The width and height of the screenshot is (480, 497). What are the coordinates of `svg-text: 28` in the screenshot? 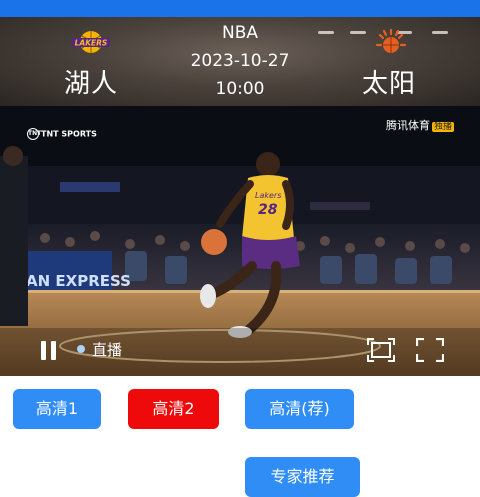 It's located at (268, 210).